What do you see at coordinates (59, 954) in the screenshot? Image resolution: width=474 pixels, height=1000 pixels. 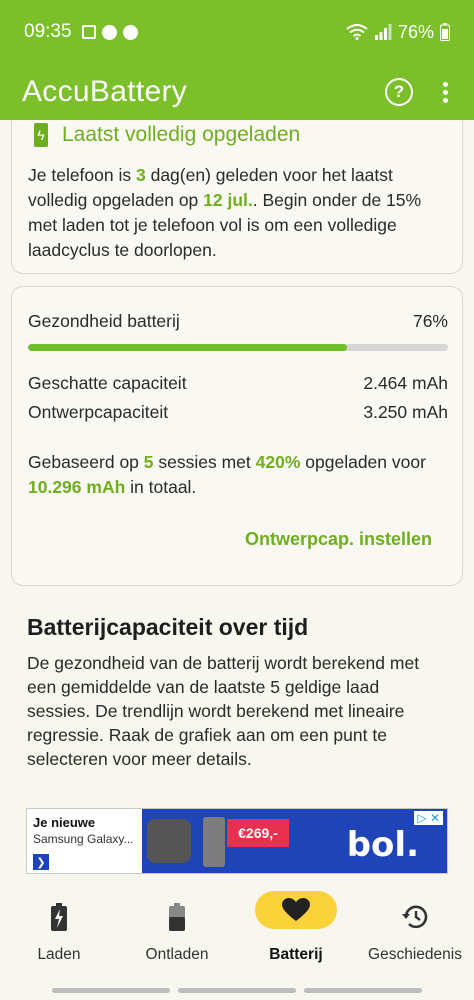 I see `nav-label: Laden` at bounding box center [59, 954].